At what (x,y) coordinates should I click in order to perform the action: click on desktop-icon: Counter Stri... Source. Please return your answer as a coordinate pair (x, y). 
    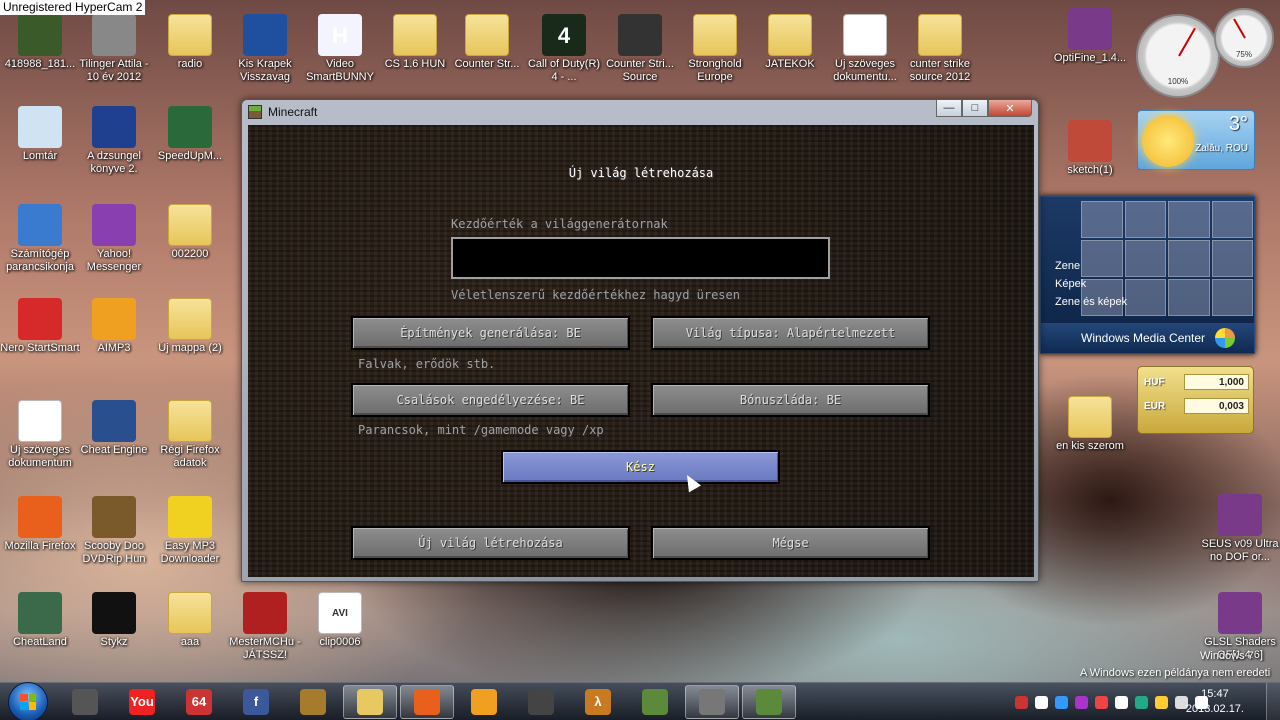
    Looking at the image, I should click on (640, 49).